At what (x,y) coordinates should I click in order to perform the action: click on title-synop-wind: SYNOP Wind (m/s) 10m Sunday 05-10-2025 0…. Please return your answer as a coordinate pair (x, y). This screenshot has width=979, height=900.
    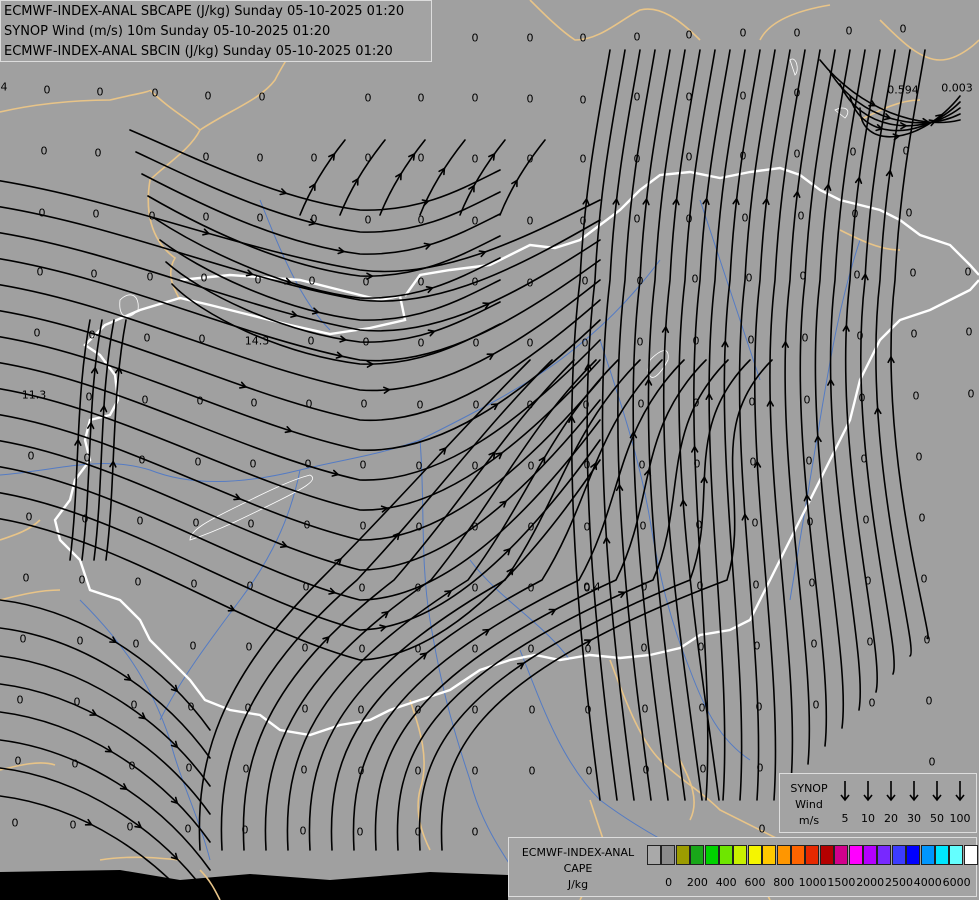
    Looking at the image, I should click on (167, 31).